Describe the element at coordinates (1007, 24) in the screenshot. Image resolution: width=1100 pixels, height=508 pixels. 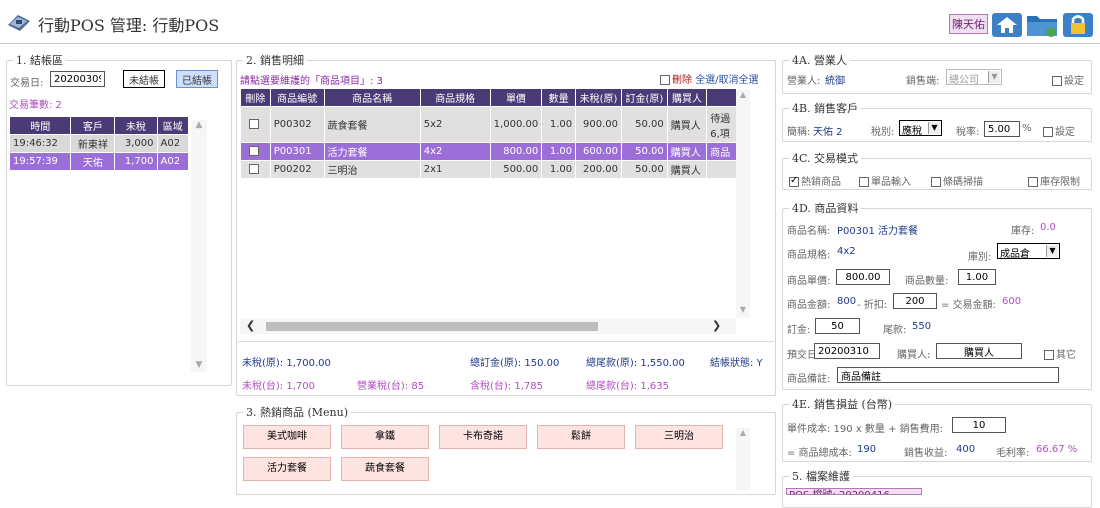
I see `home-icon` at that location.